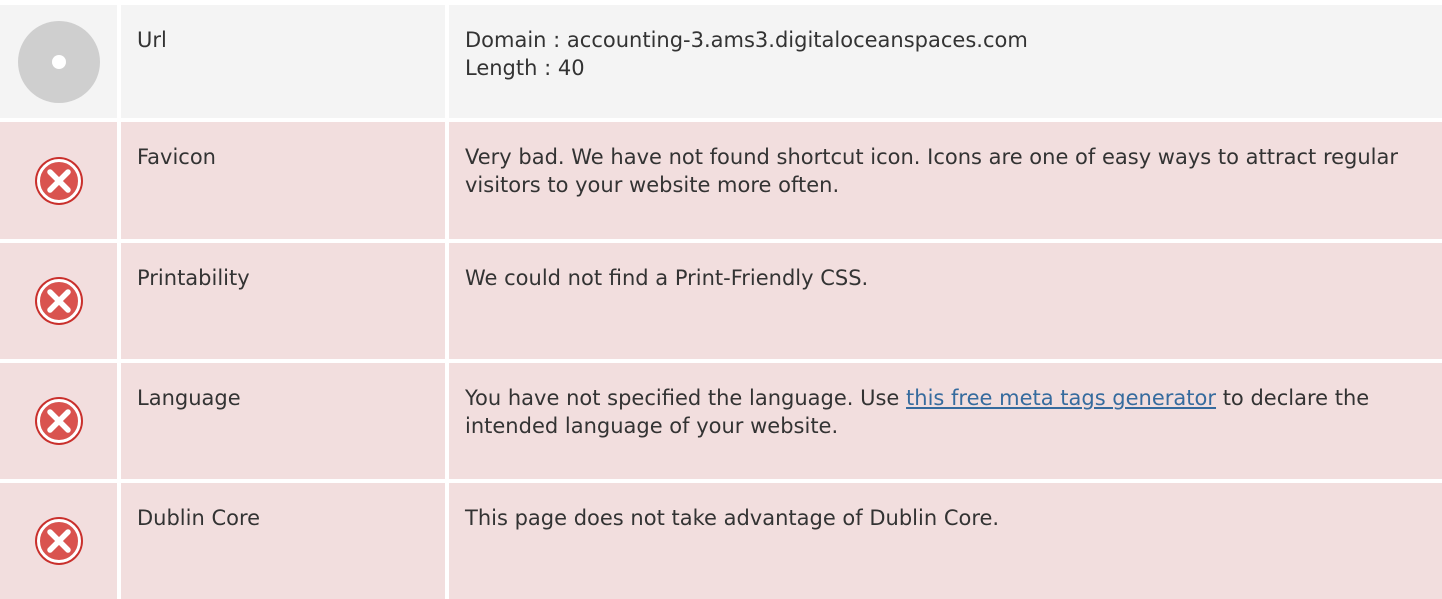 Image resolution: width=1442 pixels, height=599 pixels. I want to click on printability-description: We could not find a Print-Friendly CSS., so click(667, 278).